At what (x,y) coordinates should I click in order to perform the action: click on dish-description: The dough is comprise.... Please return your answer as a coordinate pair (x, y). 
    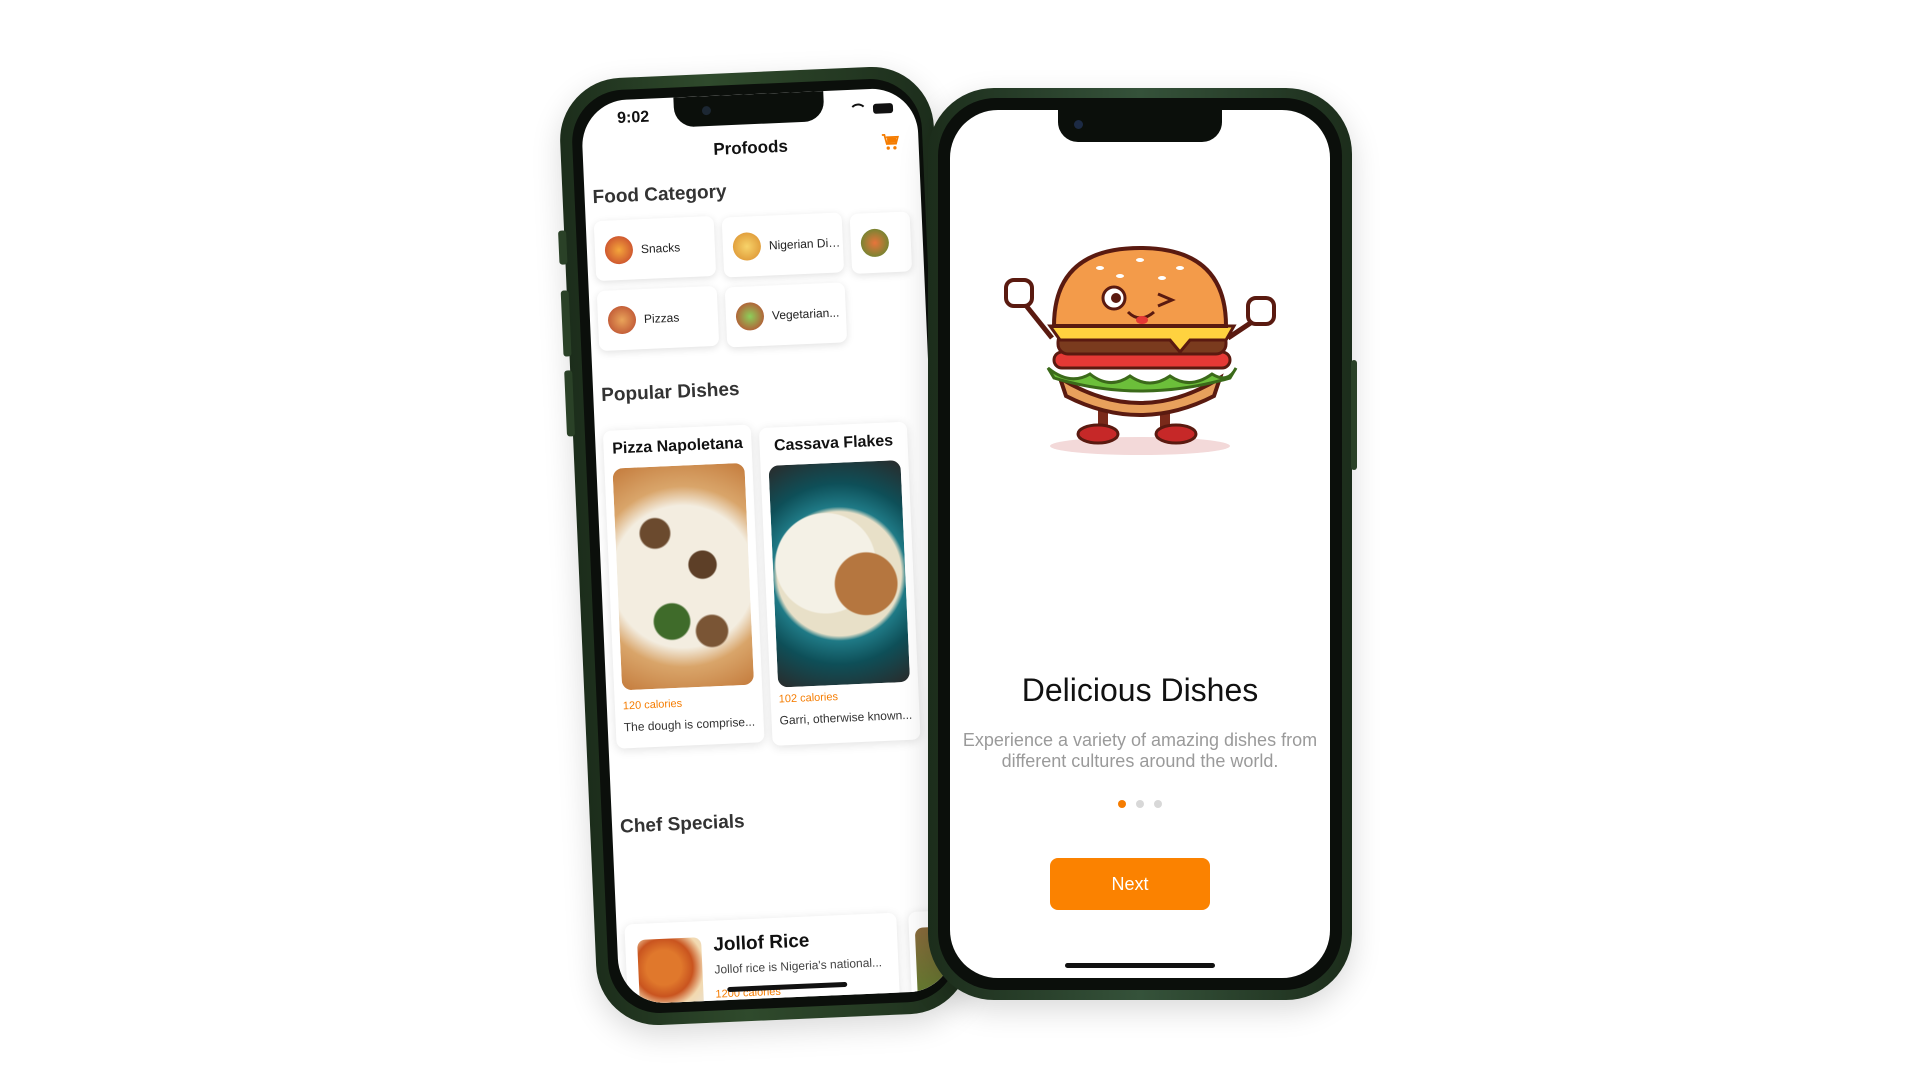
    Looking at the image, I should click on (689, 724).